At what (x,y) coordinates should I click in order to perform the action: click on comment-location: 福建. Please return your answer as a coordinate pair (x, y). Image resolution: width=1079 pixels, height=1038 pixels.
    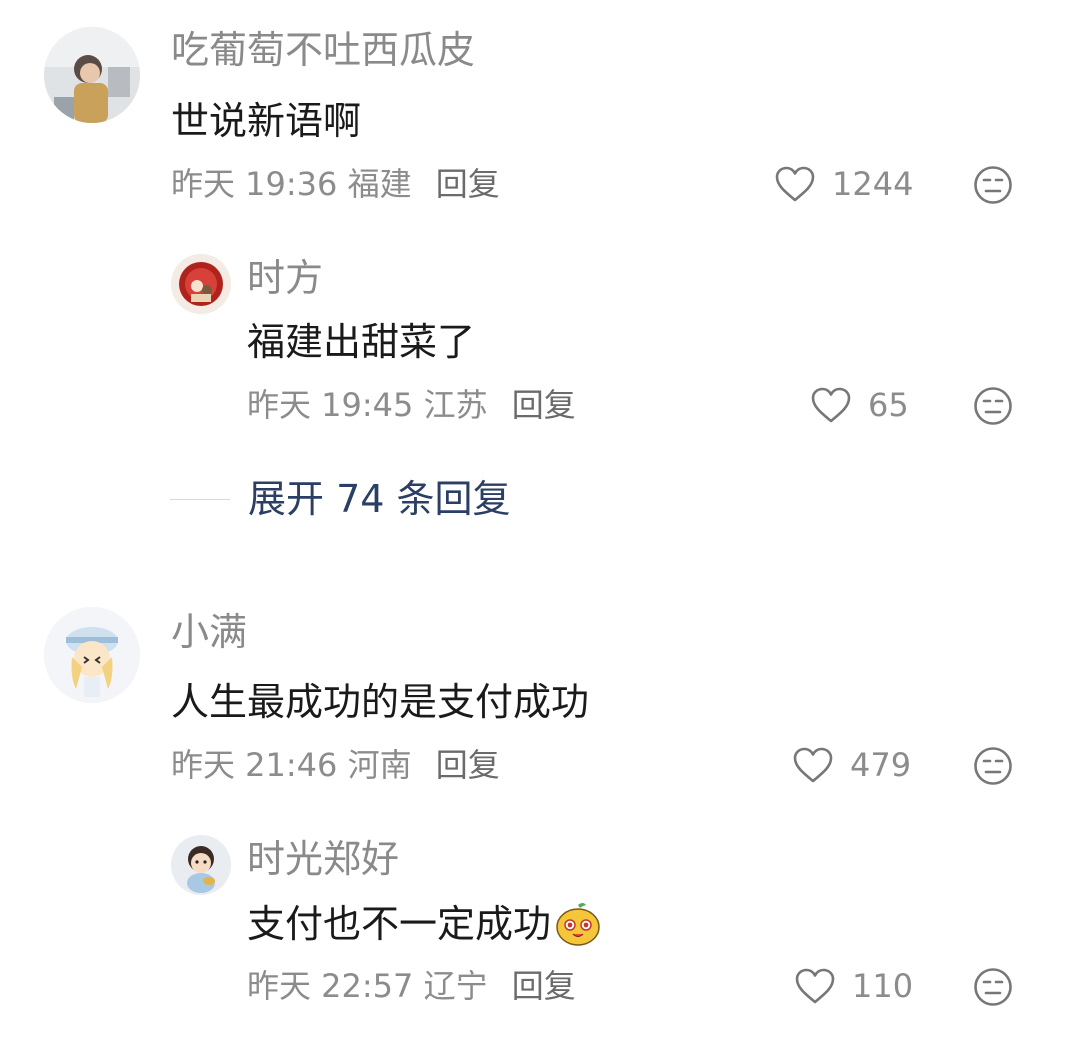
    Looking at the image, I should click on (379, 184).